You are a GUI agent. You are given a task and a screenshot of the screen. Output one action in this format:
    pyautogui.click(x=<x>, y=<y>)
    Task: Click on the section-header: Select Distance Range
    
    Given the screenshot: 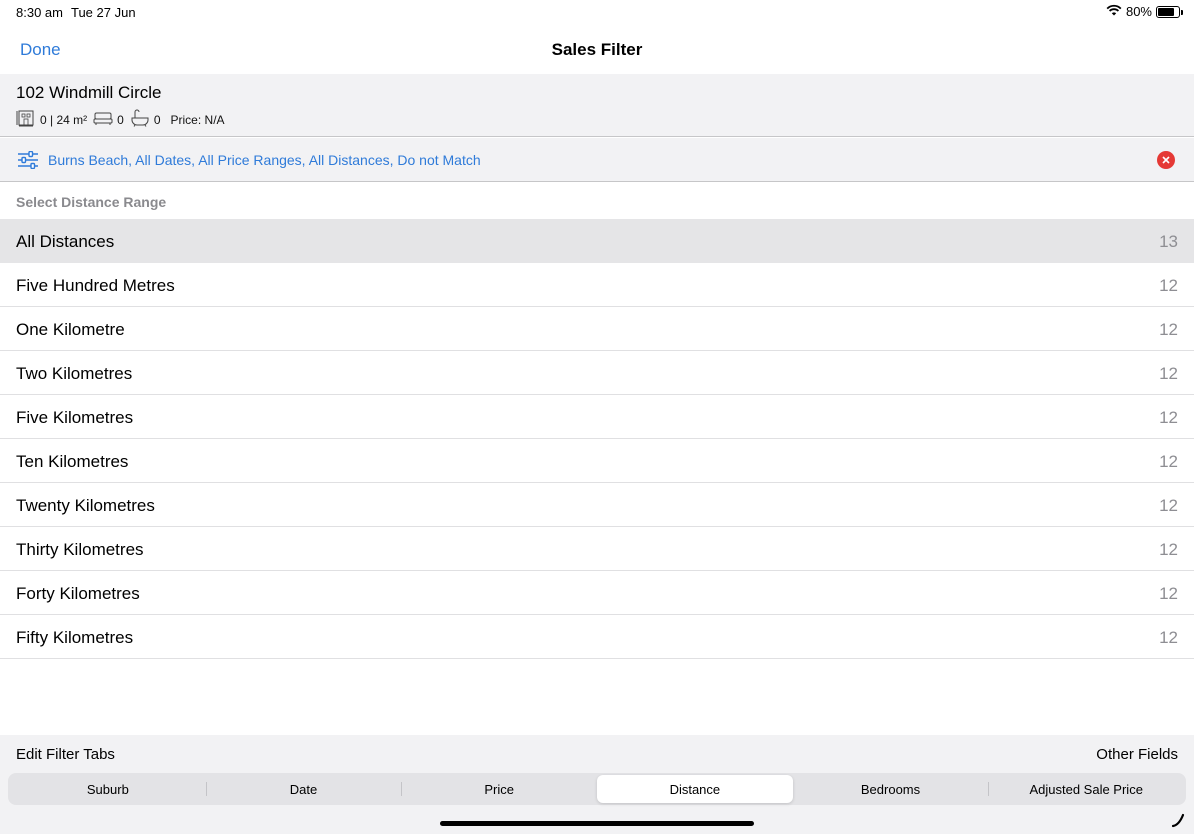 What is the action you would take?
    pyautogui.click(x=91, y=202)
    